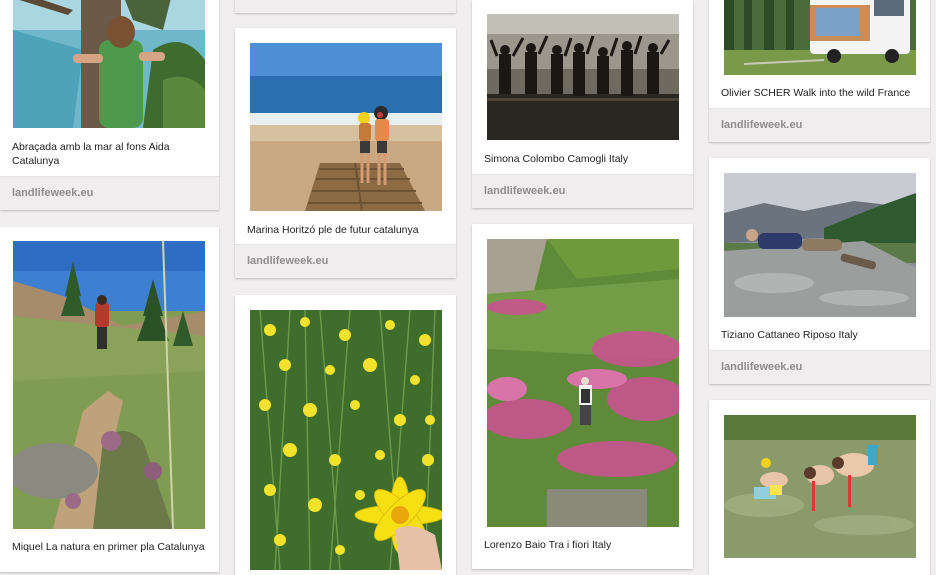 The width and height of the screenshot is (936, 575). What do you see at coordinates (548, 545) in the screenshot?
I see `pin-caption: Lorenzo Baio Tra i fiori Italy` at bounding box center [548, 545].